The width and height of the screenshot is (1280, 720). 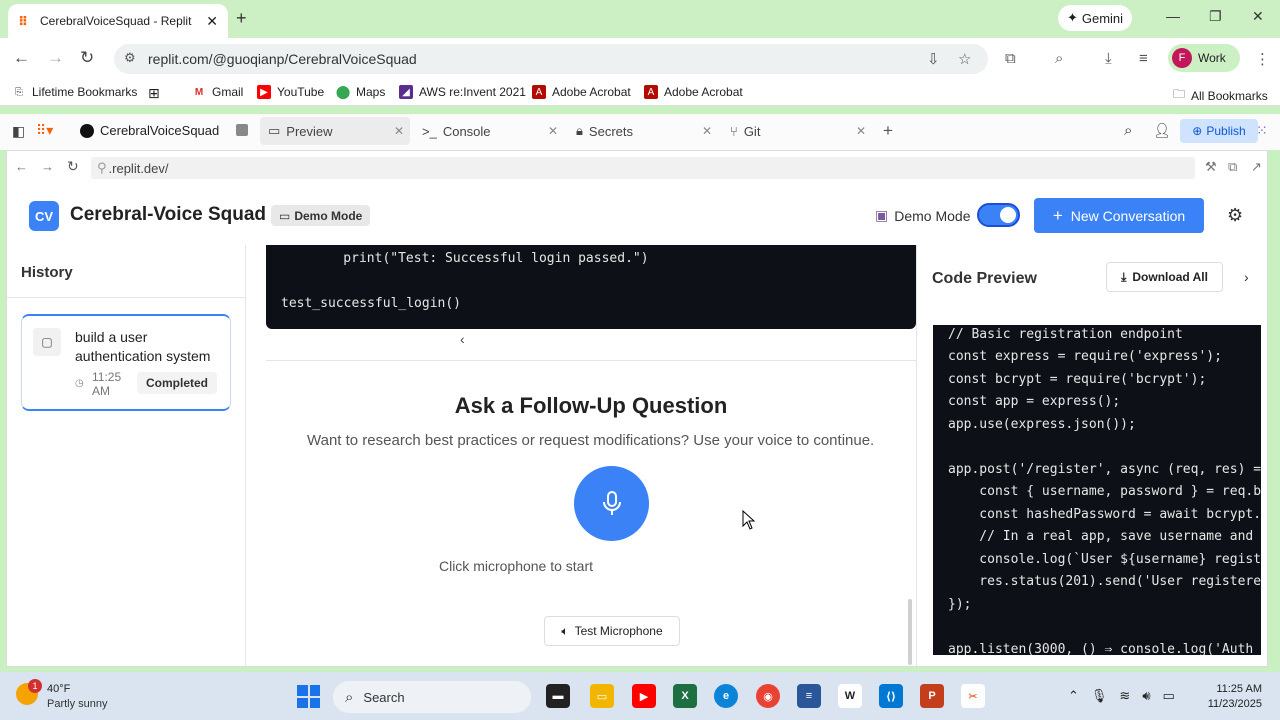 What do you see at coordinates (462, 339) in the screenshot?
I see `chevron-left-icon: ‹` at bounding box center [462, 339].